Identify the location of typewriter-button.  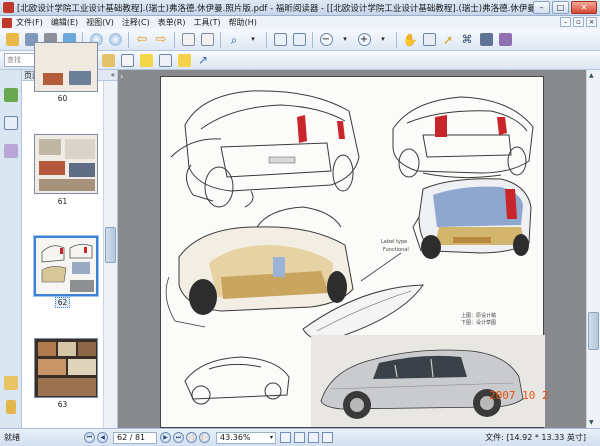
(165, 60).